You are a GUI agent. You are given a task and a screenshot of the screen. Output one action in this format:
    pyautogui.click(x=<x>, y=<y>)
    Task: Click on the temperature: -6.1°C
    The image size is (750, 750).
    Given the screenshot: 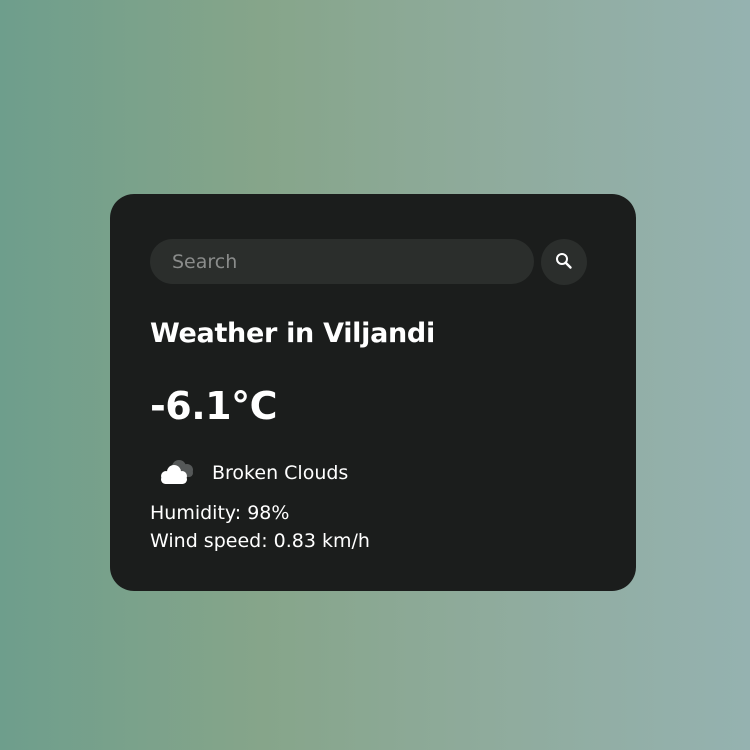 What is the action you would take?
    pyautogui.click(x=213, y=406)
    